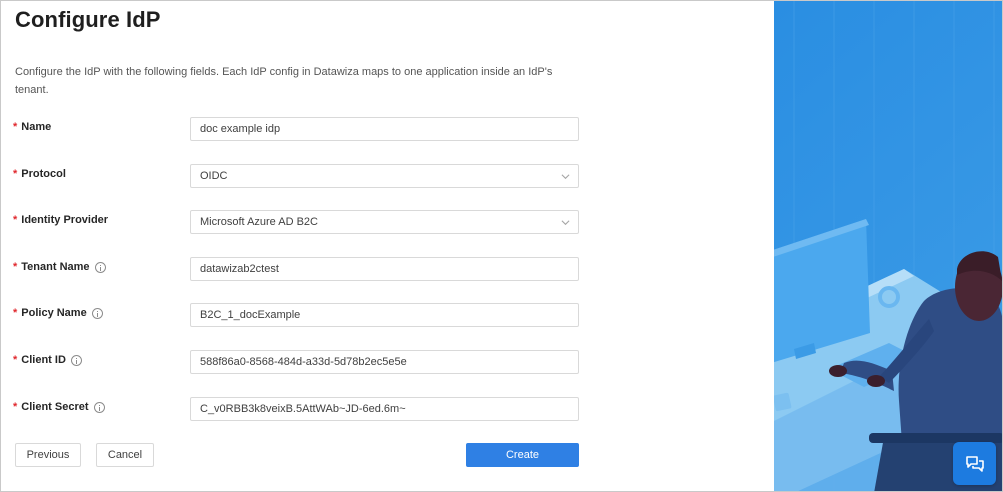 The width and height of the screenshot is (1003, 492). What do you see at coordinates (43, 360) in the screenshot?
I see `client-id-label-text: Client ID` at bounding box center [43, 360].